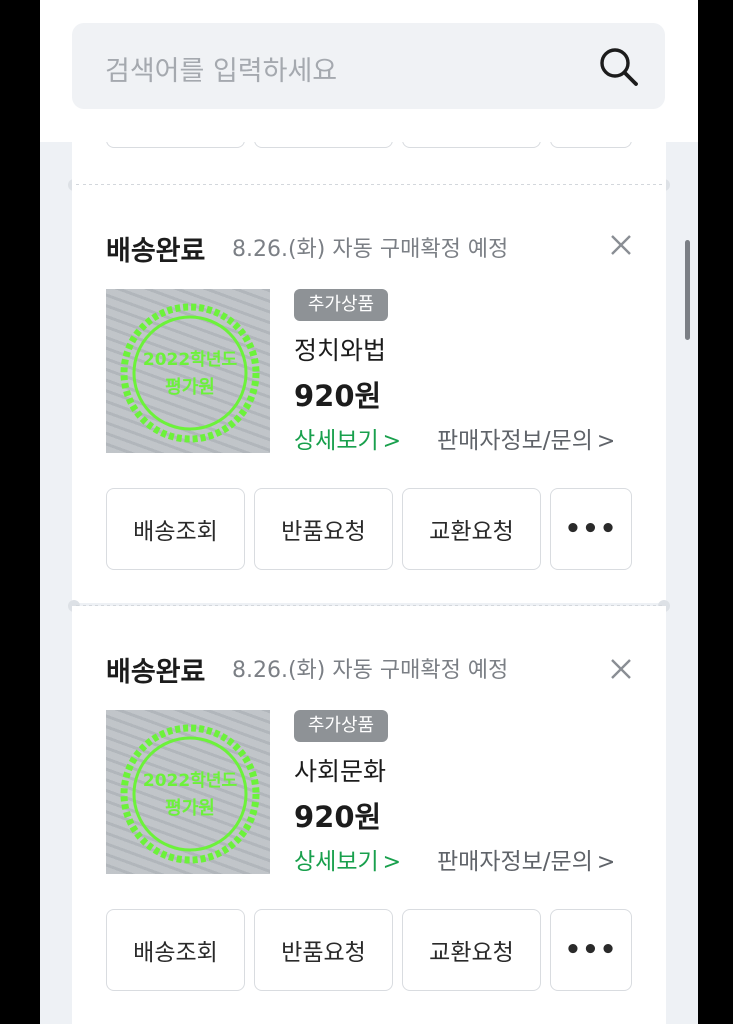  I want to click on search-header: 검색어를 입력하세요, so click(369, 71).